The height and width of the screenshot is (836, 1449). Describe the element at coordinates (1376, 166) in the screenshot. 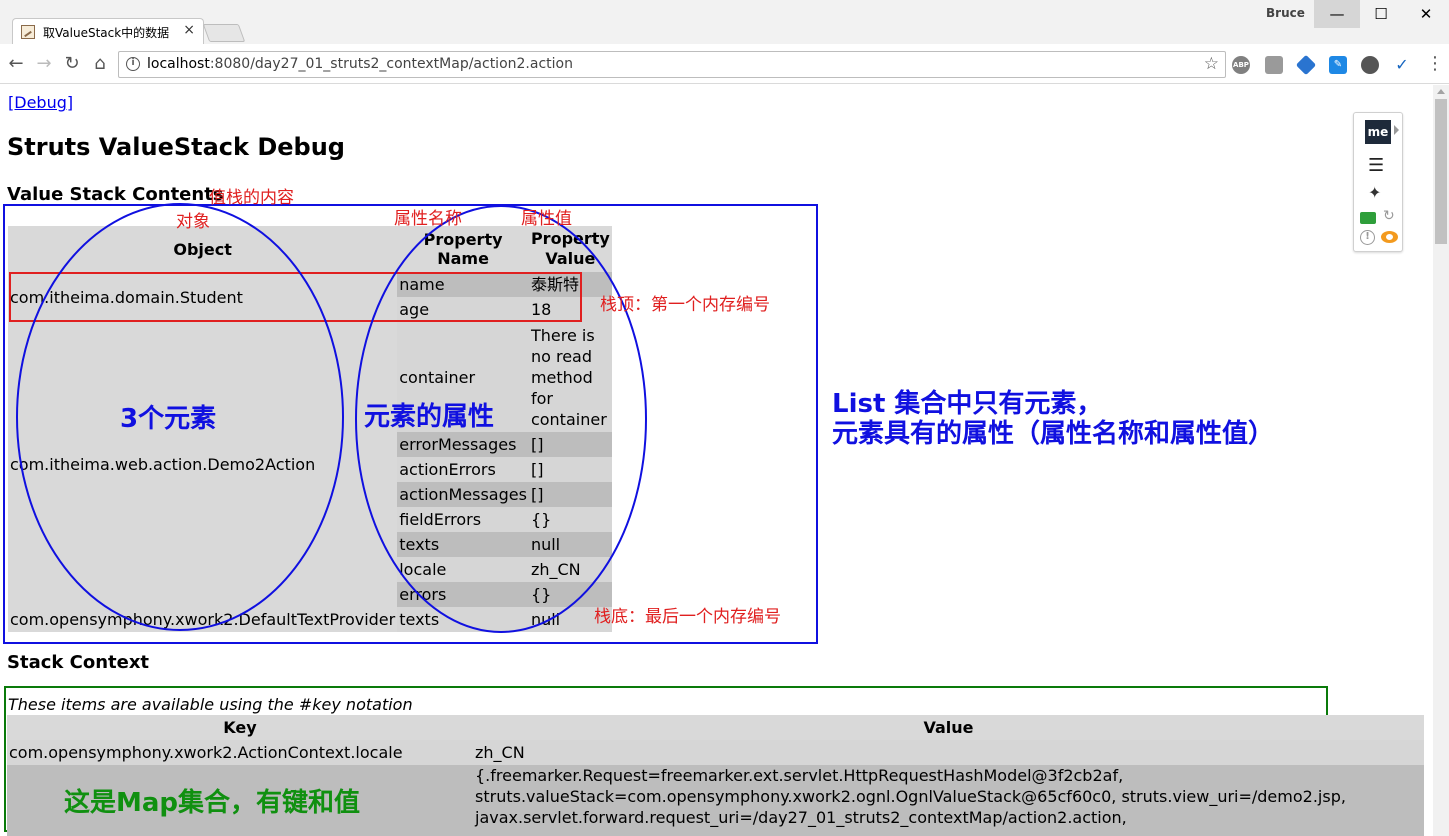

I see `hamburger-menu-icon: ☰` at that location.